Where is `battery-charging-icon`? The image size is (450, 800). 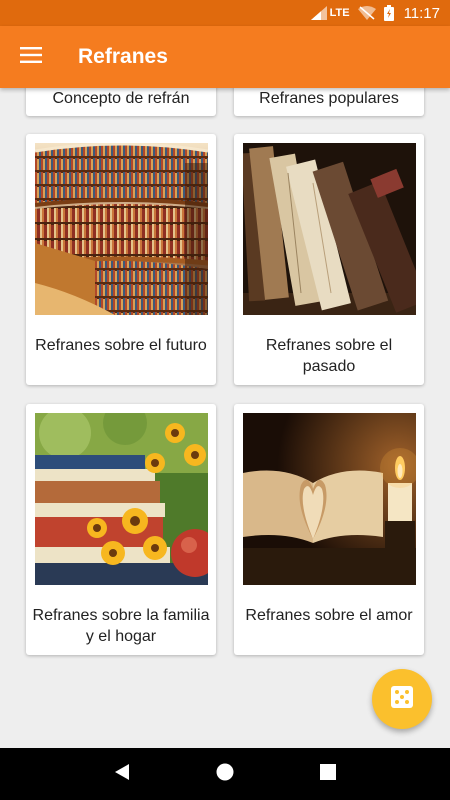 battery-charging-icon is located at coordinates (388, 13).